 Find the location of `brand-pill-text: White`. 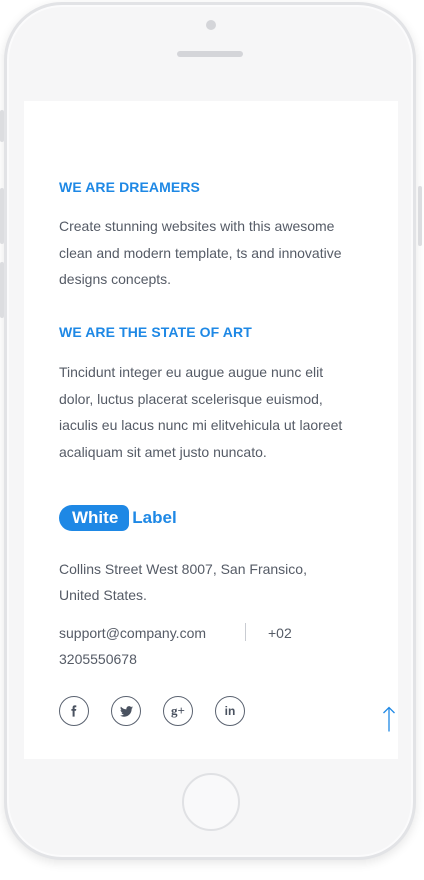

brand-pill-text: White is located at coordinates (91, 518).